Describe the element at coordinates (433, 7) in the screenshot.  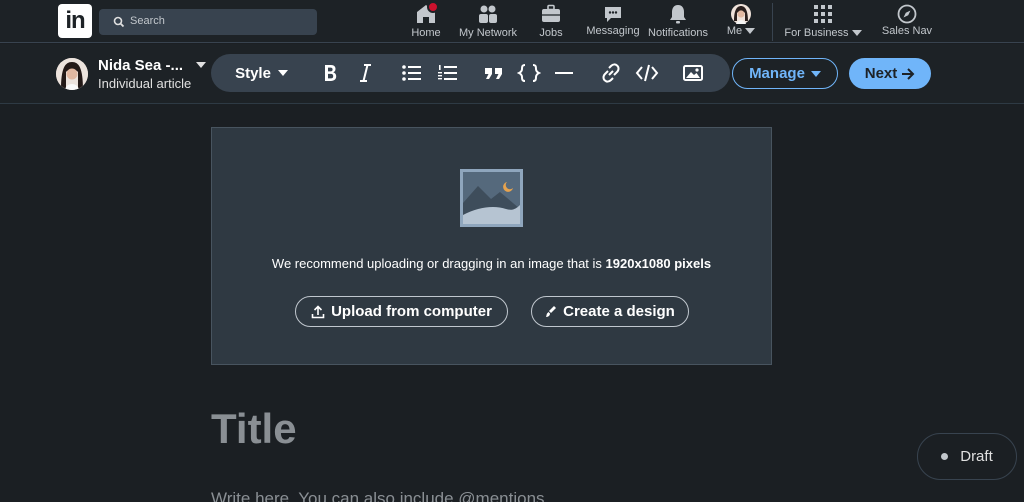
I see `notification-badge` at that location.